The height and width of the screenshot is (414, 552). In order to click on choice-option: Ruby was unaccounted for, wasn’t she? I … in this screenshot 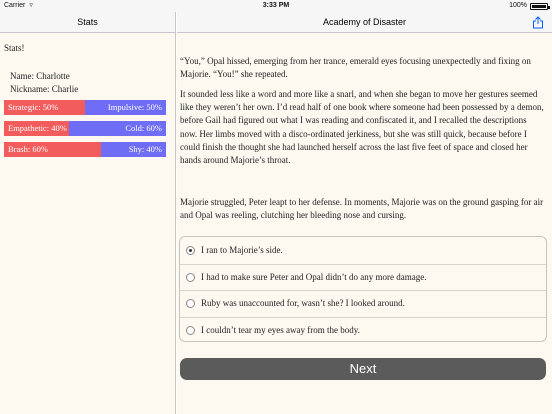, I will do `click(363, 303)`.